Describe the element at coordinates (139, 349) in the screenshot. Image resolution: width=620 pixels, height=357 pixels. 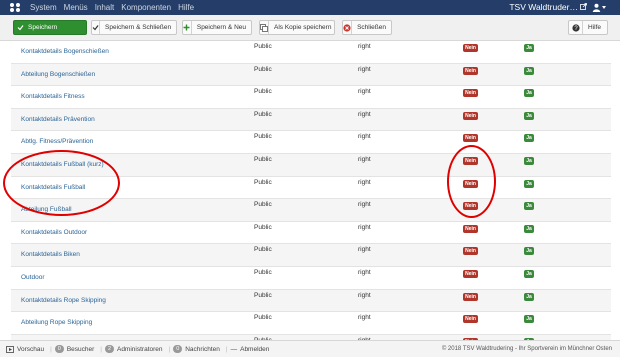
I see `admins-label: Administratoren` at that location.